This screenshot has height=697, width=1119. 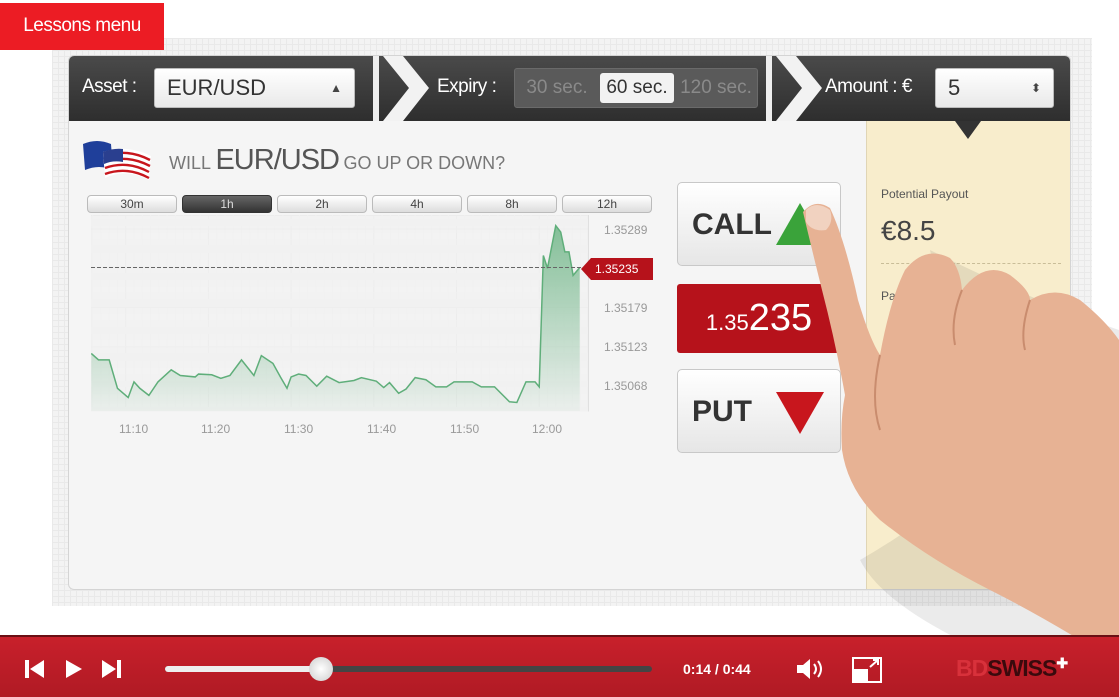 I want to click on progress-fill, so click(x=243, y=669).